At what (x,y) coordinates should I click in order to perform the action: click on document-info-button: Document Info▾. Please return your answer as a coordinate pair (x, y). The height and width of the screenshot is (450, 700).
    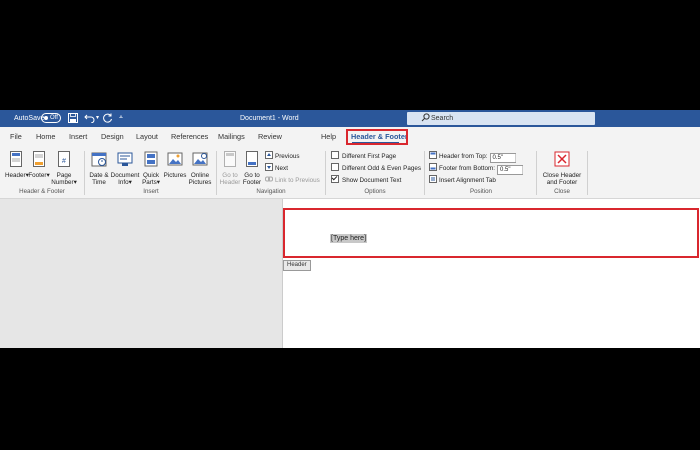
    Looking at the image, I should click on (125, 169).